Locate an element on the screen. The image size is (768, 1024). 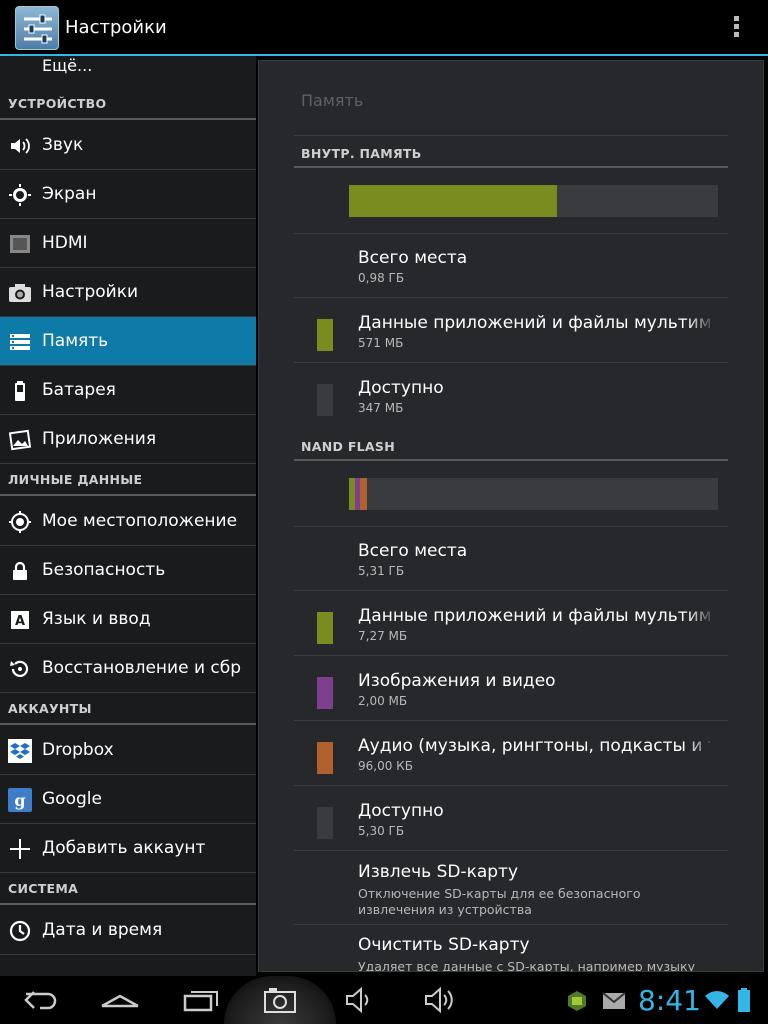
sidebar-item-hdmi: HDMI is located at coordinates (128, 243).